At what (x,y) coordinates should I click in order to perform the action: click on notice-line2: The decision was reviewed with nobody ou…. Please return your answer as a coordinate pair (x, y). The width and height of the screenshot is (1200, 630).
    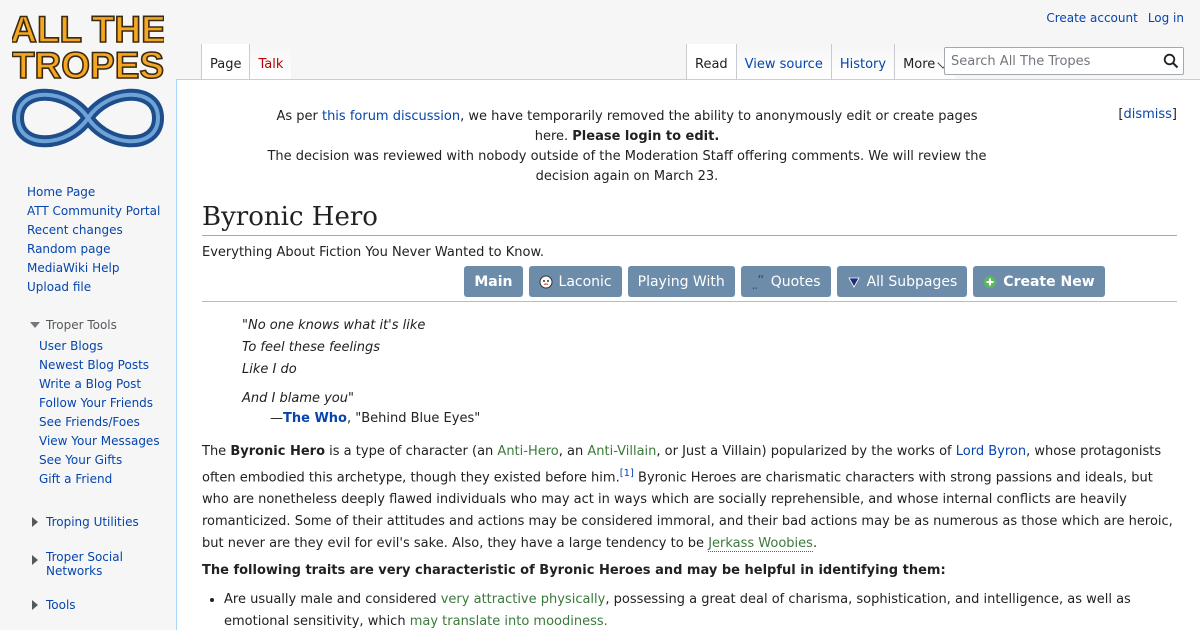
    Looking at the image, I should click on (627, 166).